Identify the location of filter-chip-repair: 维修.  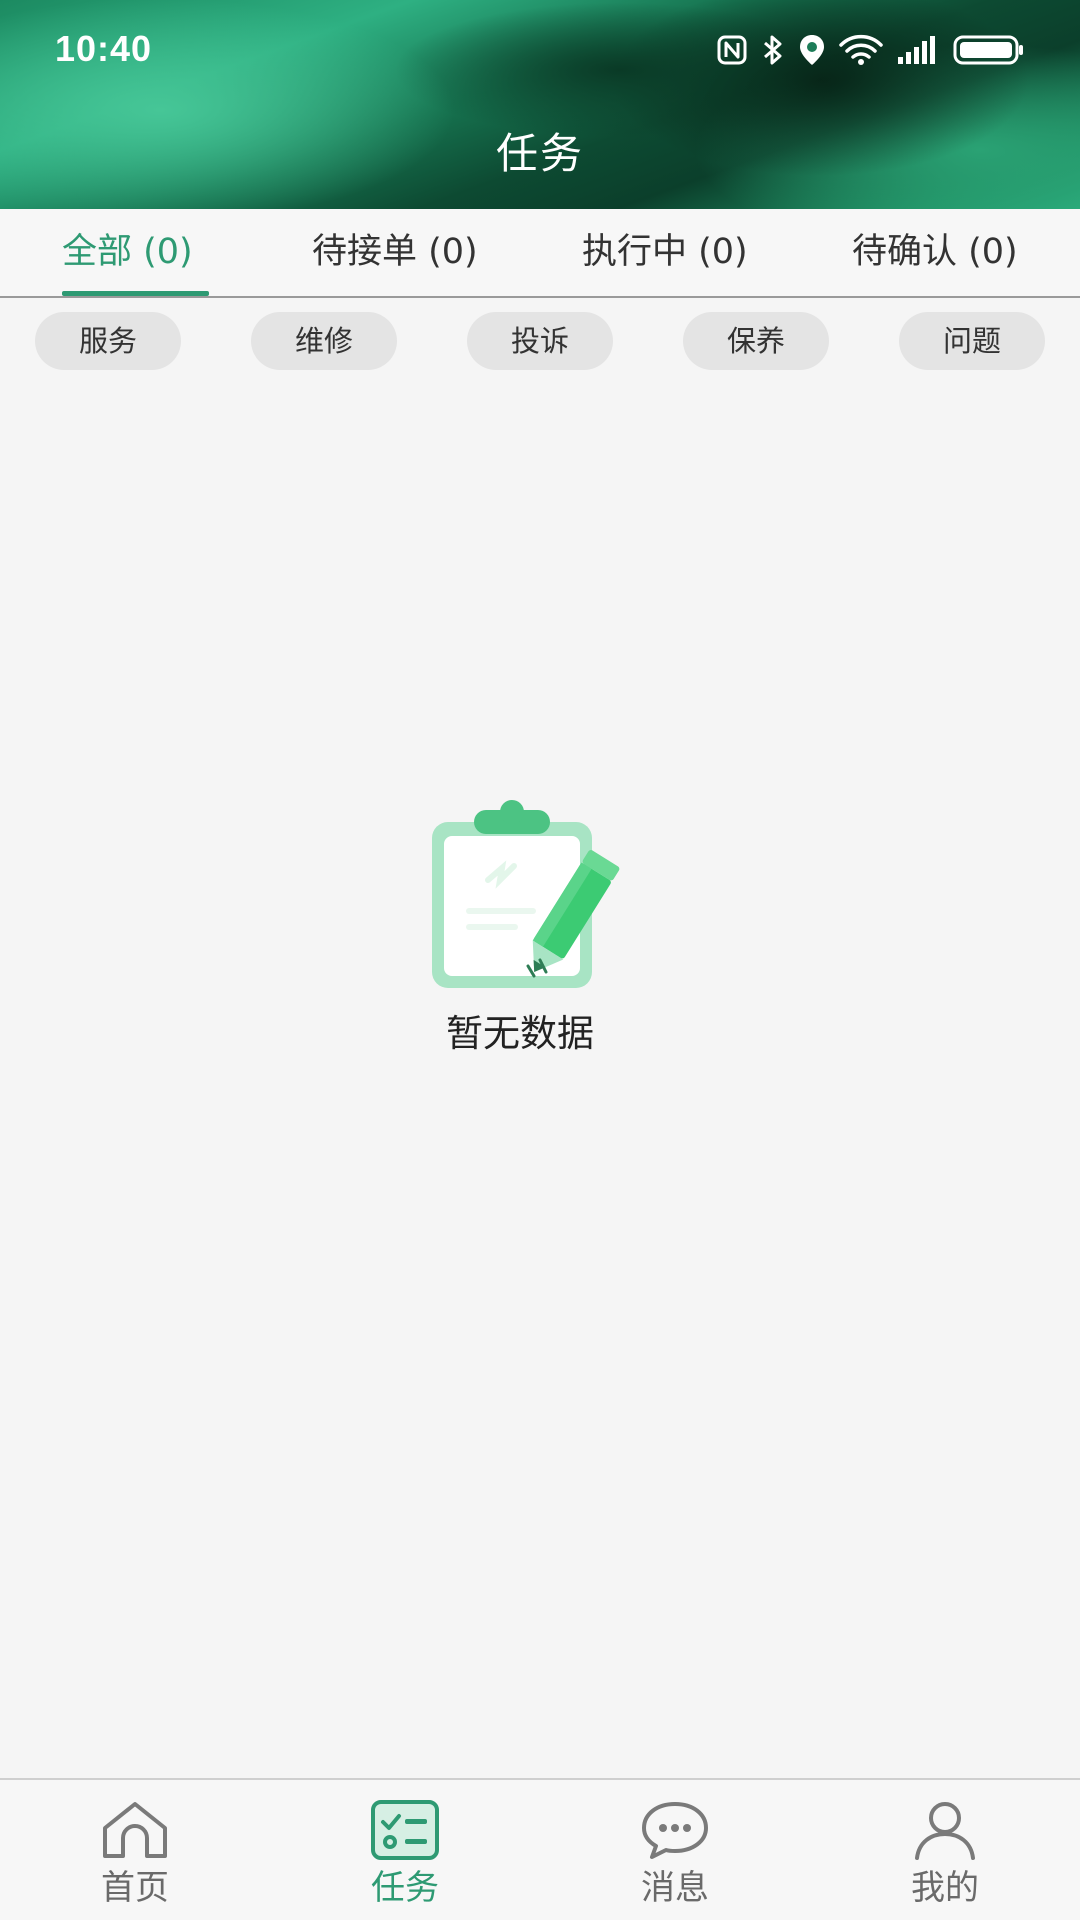
(324, 341).